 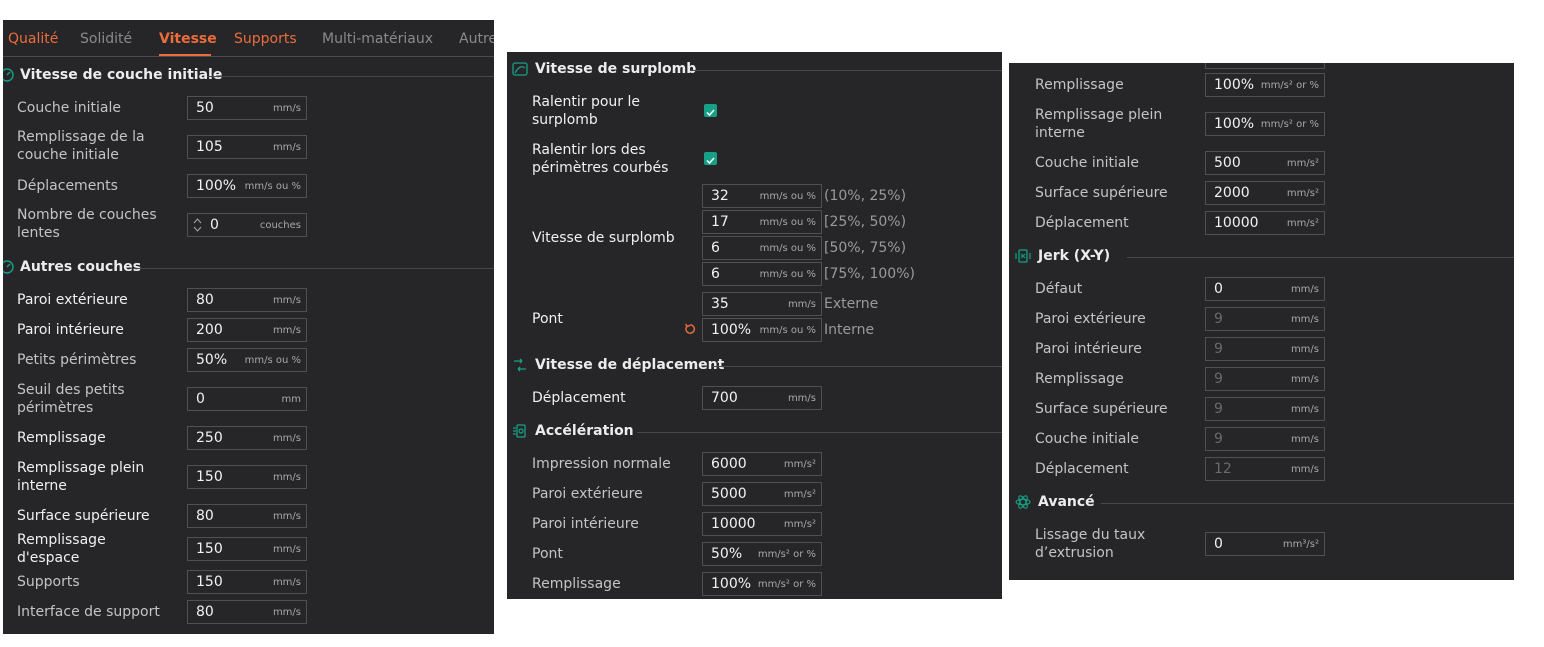 I want to click on overhang-speed-input-25-50: 17 mm/s ou %, so click(x=762, y=222).